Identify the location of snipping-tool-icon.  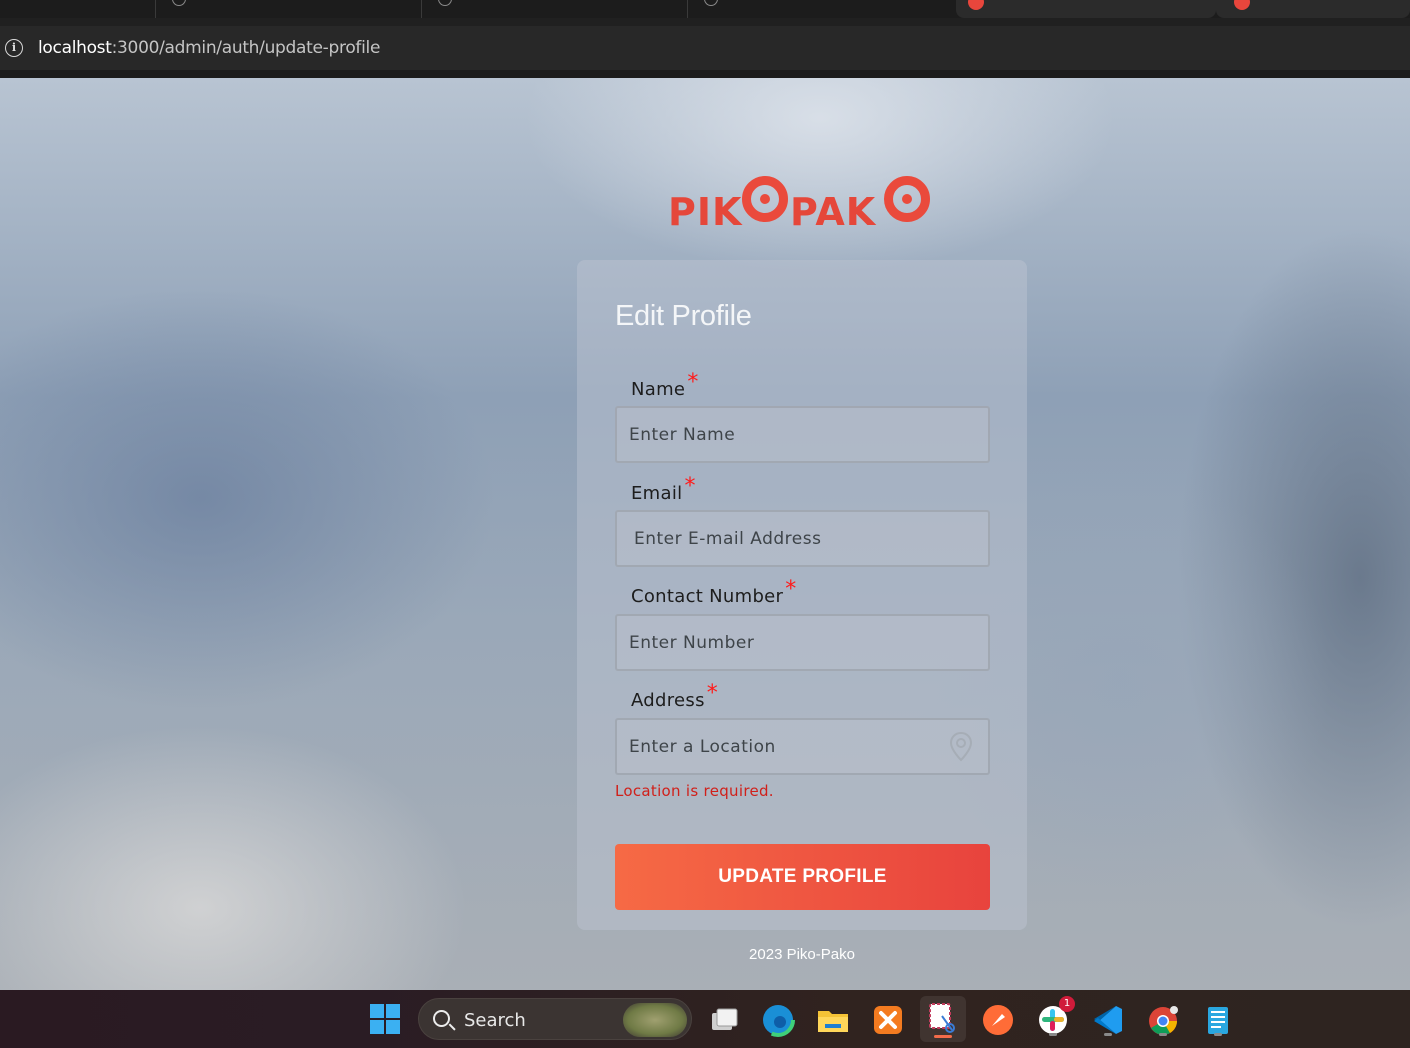
(943, 1019).